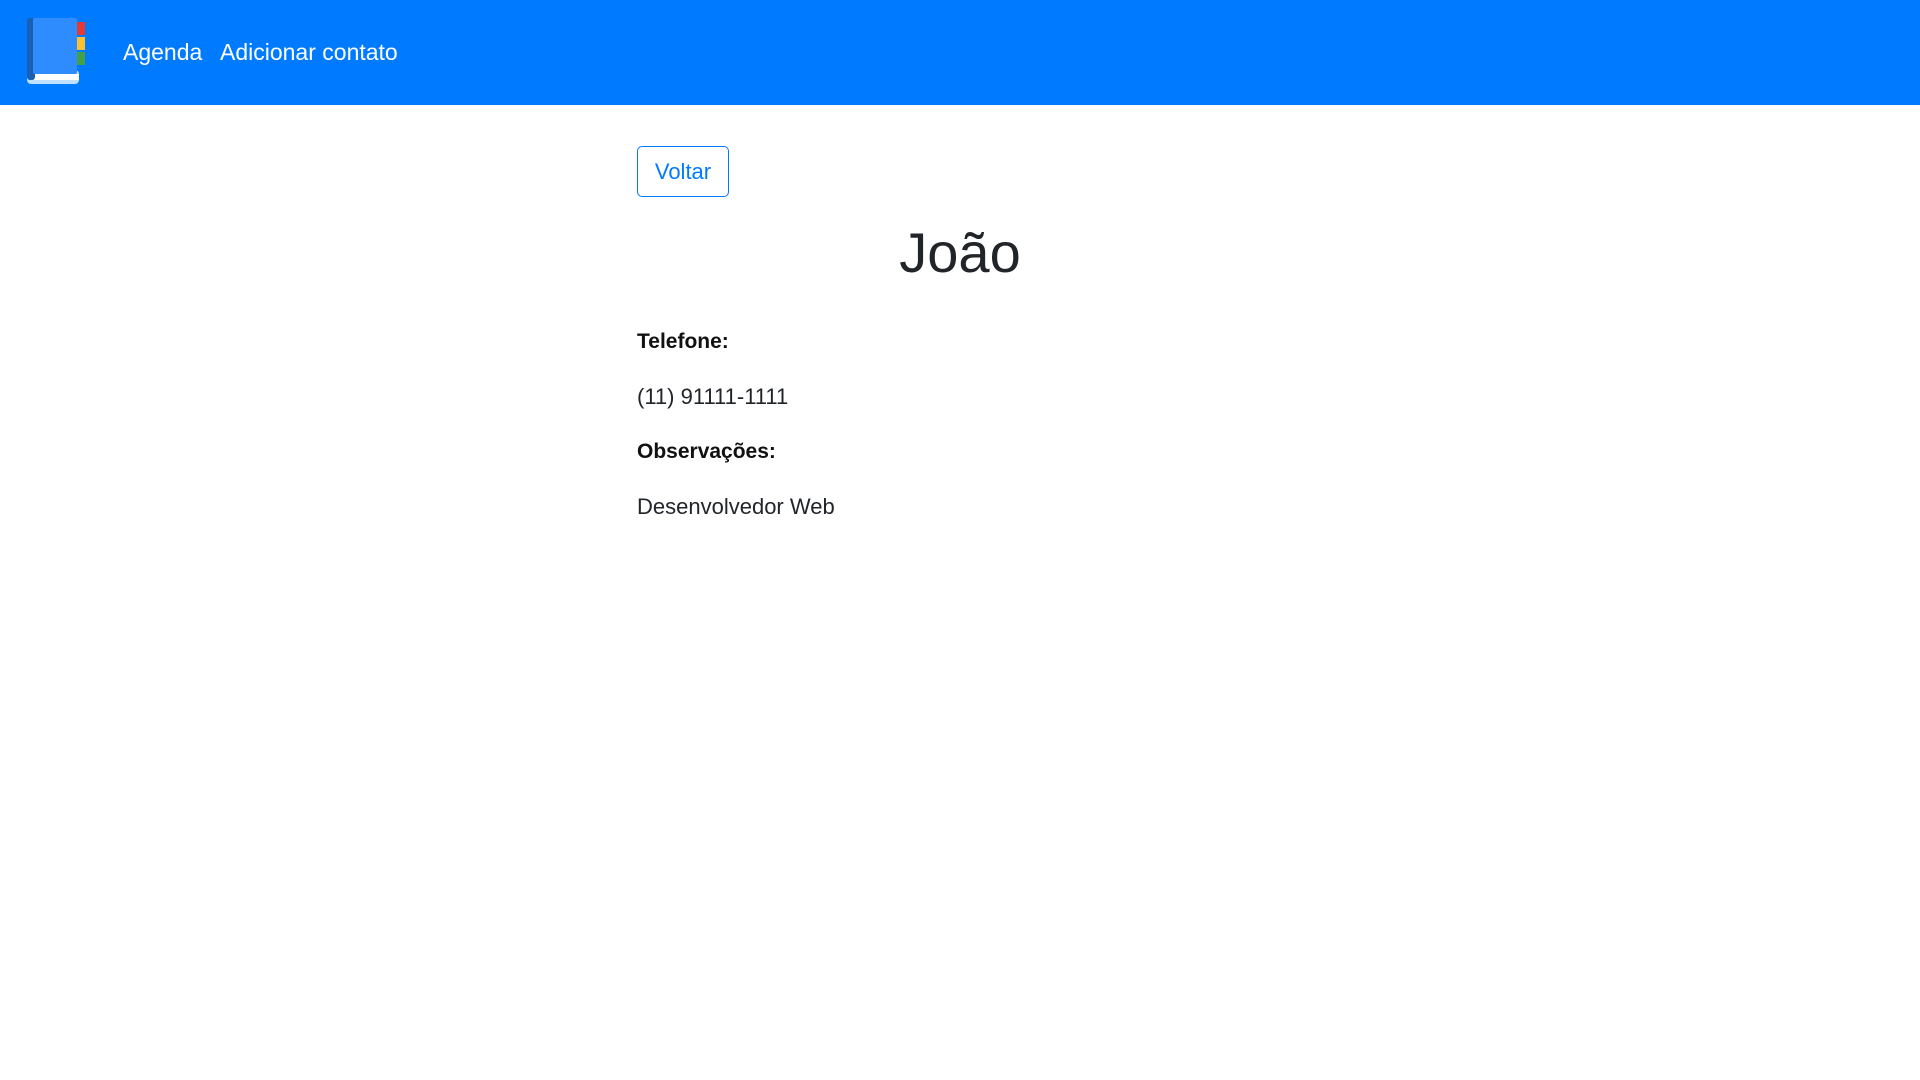  I want to click on notes-value: Desenvolvedor Web, so click(736, 506).